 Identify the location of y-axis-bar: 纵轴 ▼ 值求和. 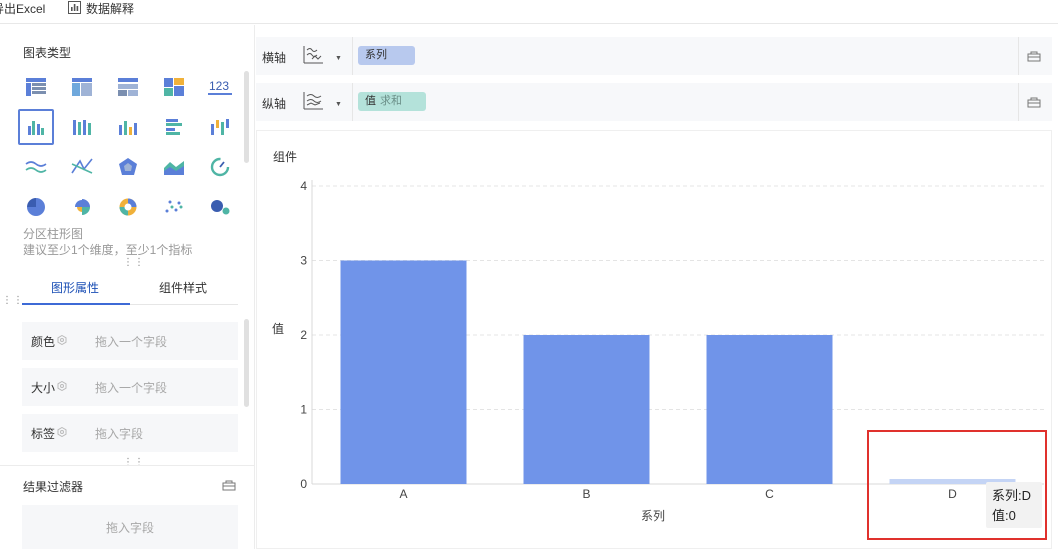
(654, 102).